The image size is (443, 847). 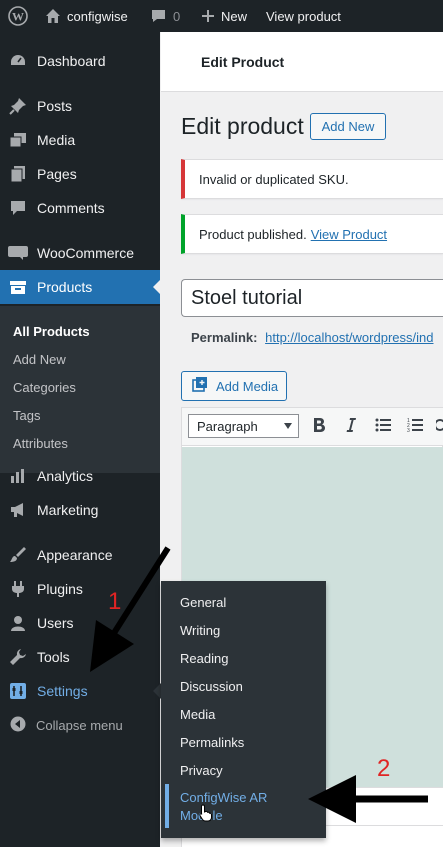 What do you see at coordinates (40, 443) in the screenshot?
I see `submenu-attributes: Attributes` at bounding box center [40, 443].